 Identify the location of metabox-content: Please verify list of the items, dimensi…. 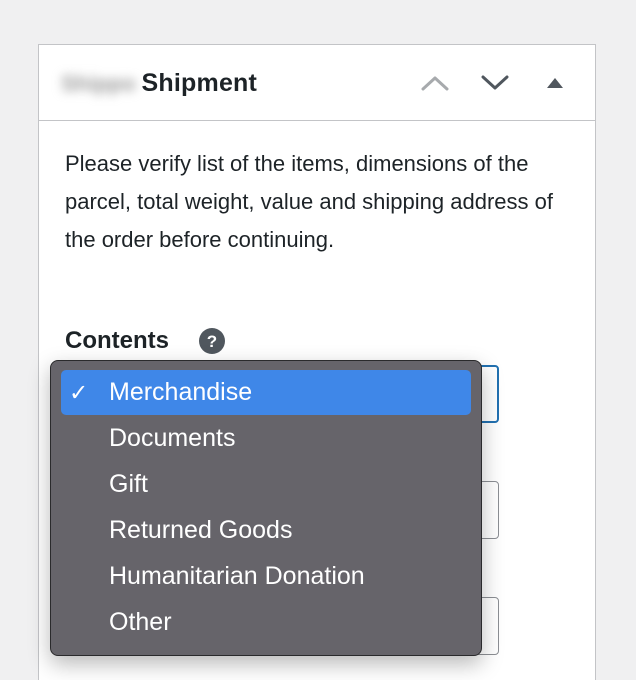
(321, 202).